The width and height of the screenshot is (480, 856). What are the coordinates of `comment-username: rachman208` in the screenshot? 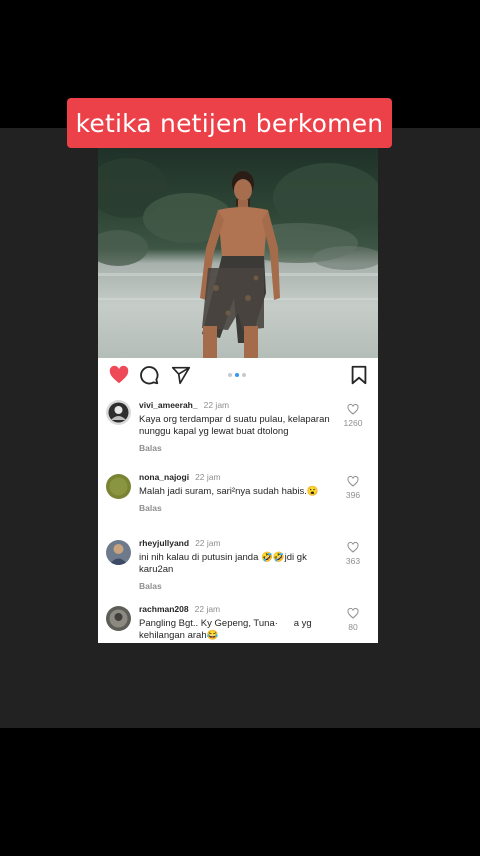 It's located at (164, 609).